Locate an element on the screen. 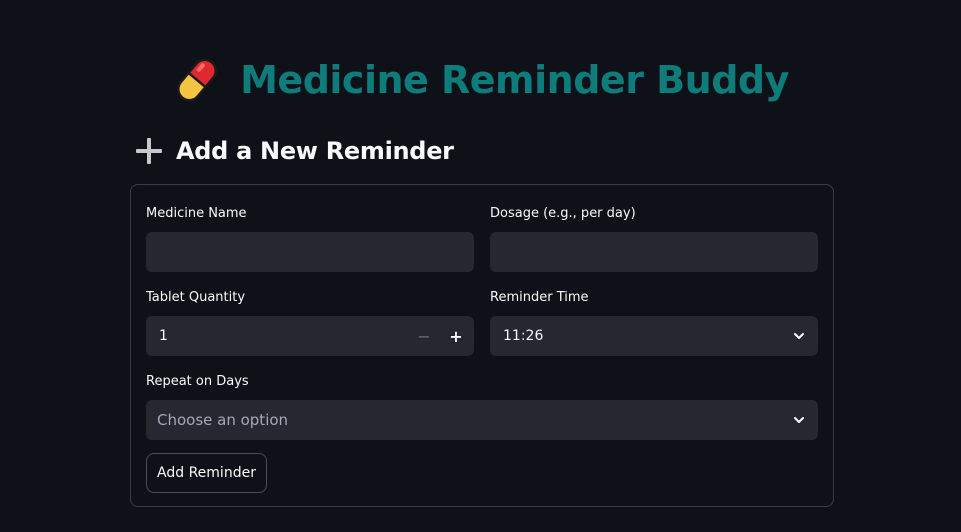 This screenshot has height=532, width=961. dosage-label: Dosage (e.g., per day) is located at coordinates (563, 213).